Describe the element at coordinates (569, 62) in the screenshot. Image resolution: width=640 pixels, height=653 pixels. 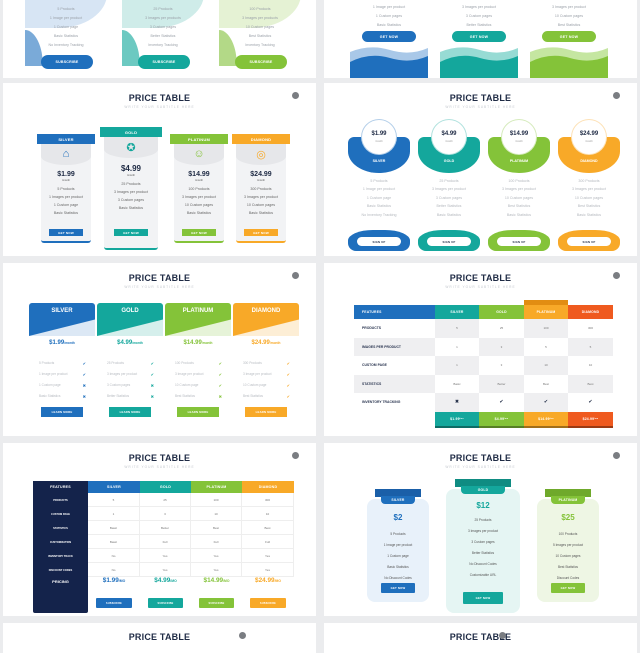
I see `wave-band` at that location.